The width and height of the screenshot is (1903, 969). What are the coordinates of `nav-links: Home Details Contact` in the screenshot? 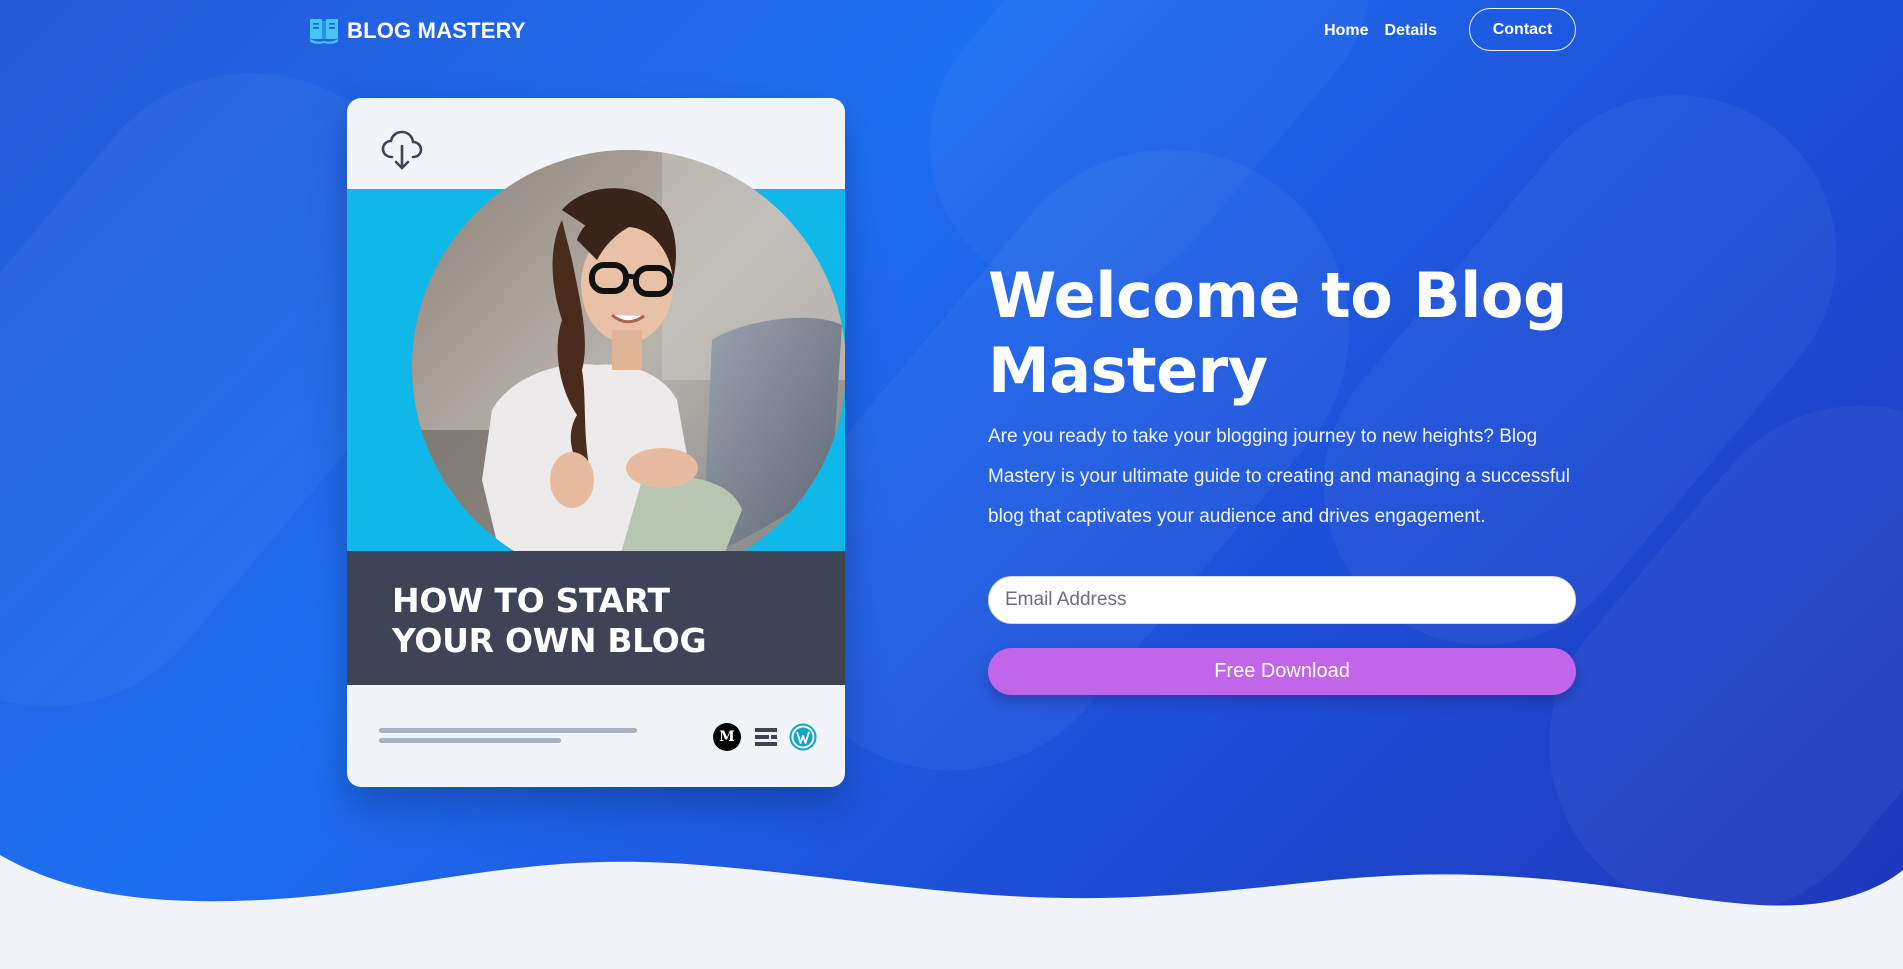 It's located at (1450, 29).